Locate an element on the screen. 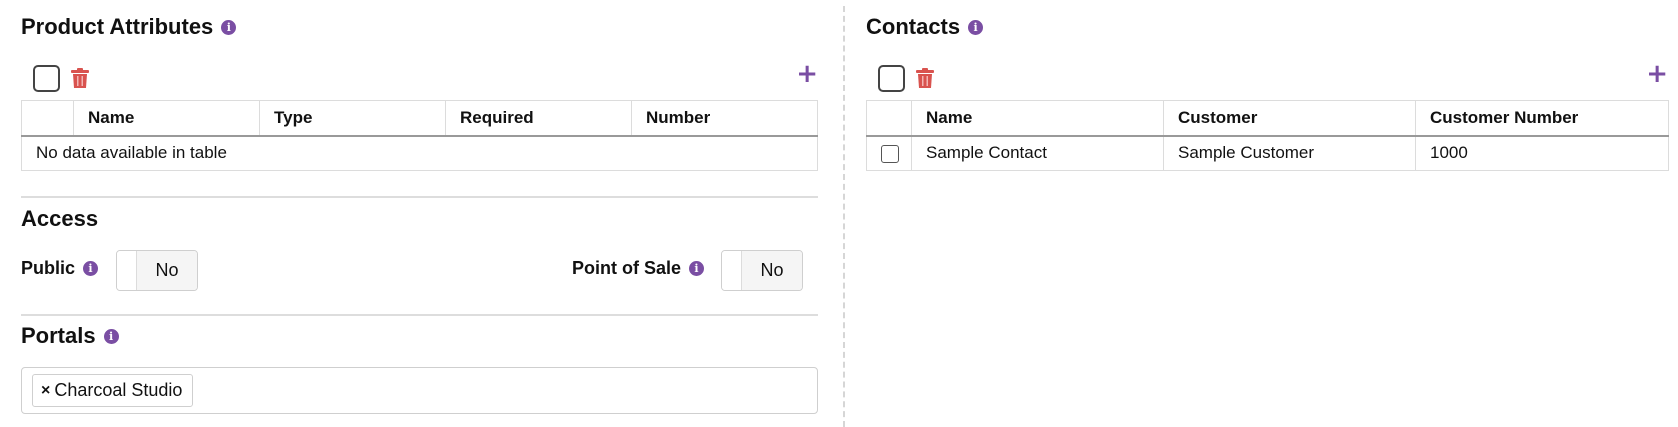  row-checkbox is located at coordinates (890, 153).